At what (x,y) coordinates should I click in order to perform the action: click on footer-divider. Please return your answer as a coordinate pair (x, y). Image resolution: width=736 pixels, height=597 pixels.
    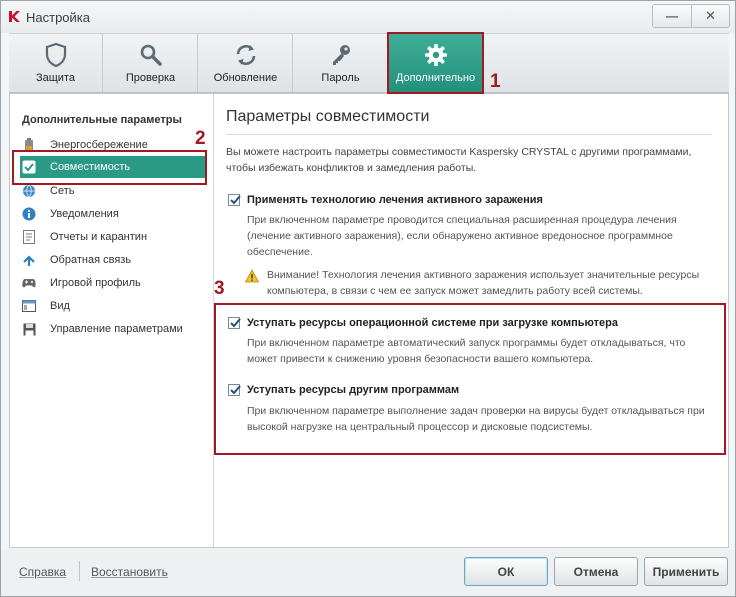
    Looking at the image, I should click on (79, 571).